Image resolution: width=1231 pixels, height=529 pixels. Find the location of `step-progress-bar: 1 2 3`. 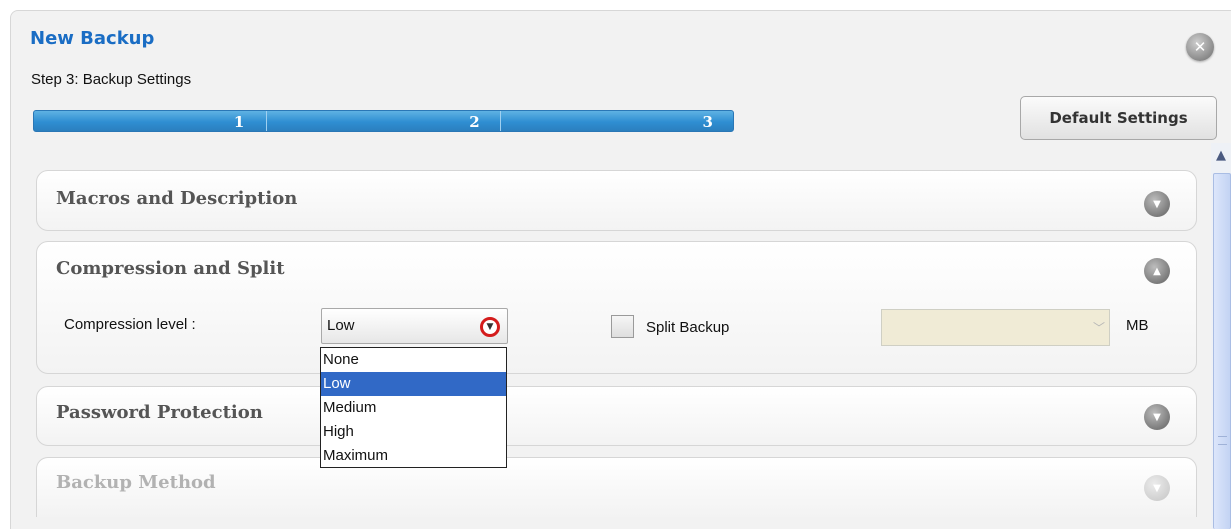

step-progress-bar: 1 2 3 is located at coordinates (383, 121).